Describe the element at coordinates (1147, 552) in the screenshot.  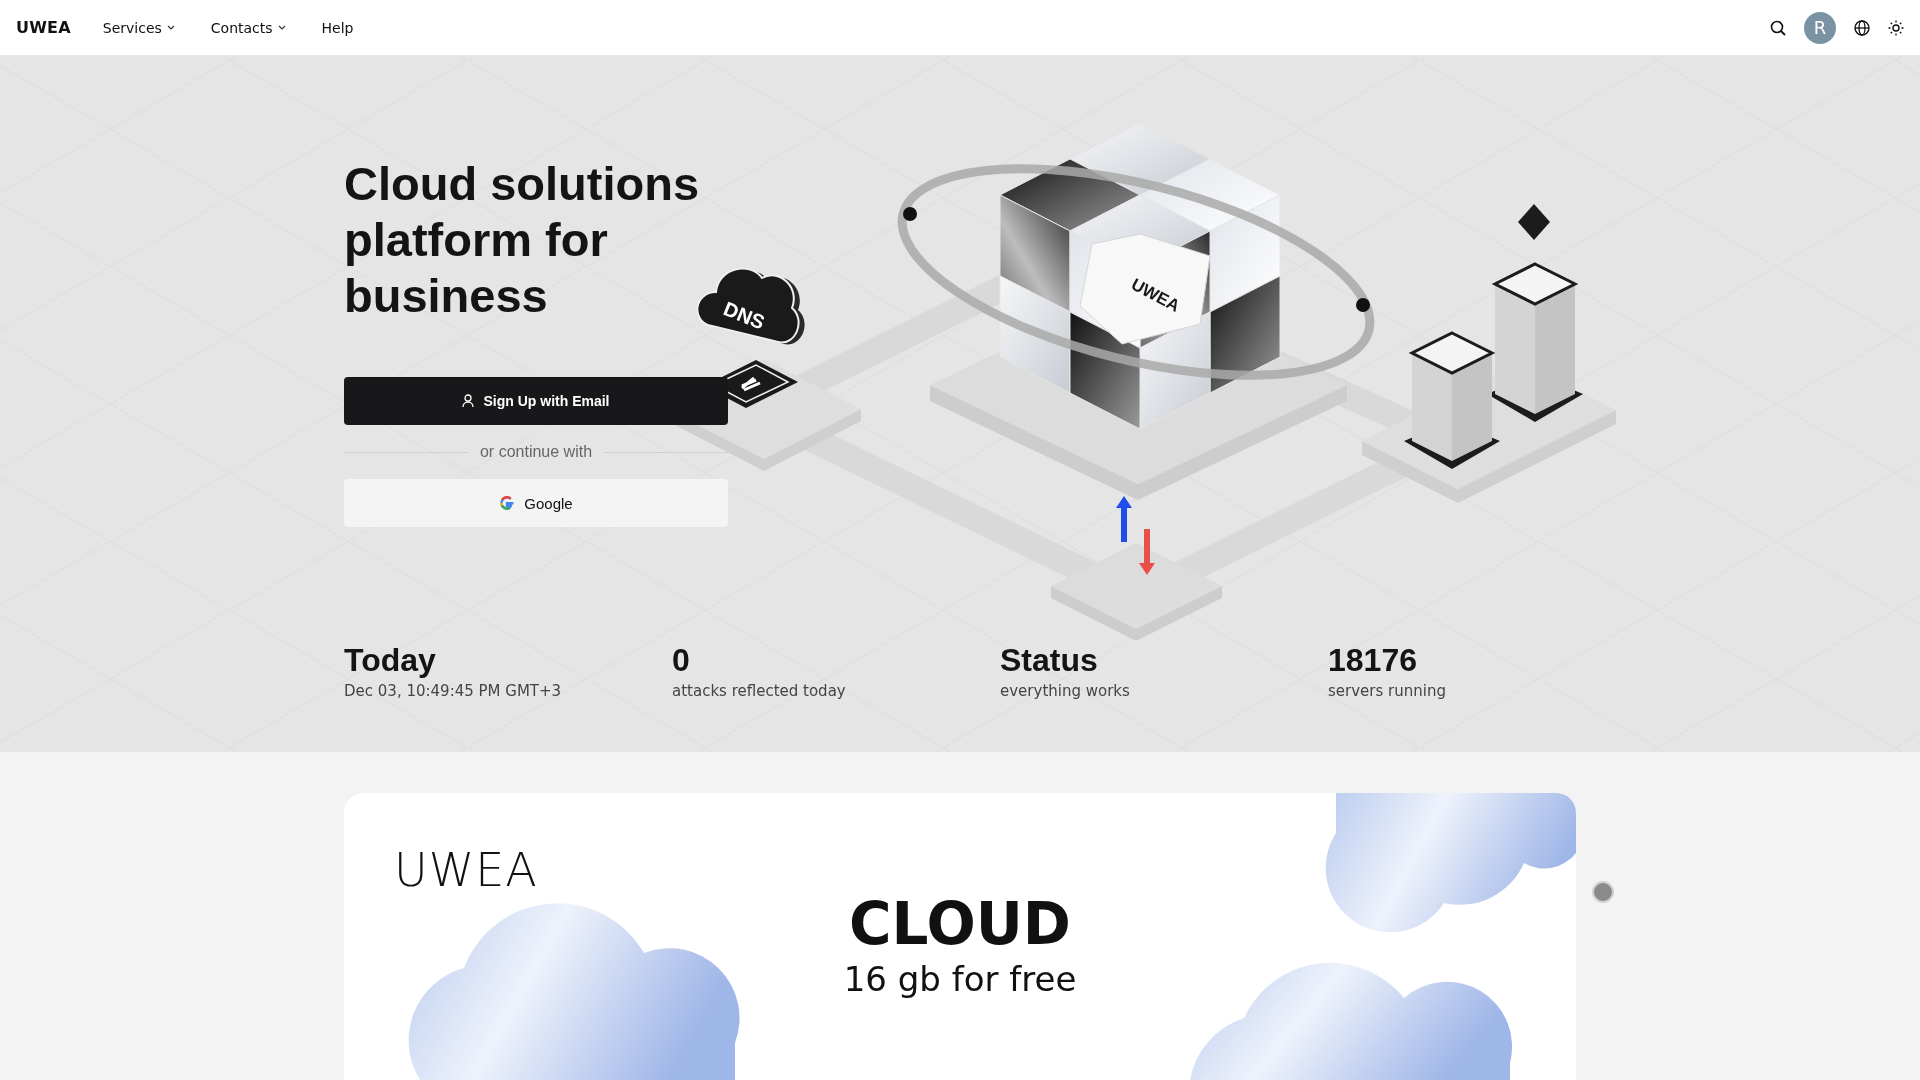
I see `down-arrow-icon` at that location.